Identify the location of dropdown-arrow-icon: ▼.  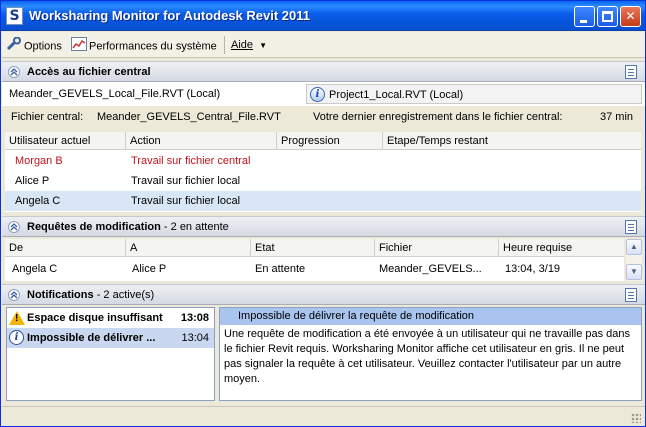
(263, 45).